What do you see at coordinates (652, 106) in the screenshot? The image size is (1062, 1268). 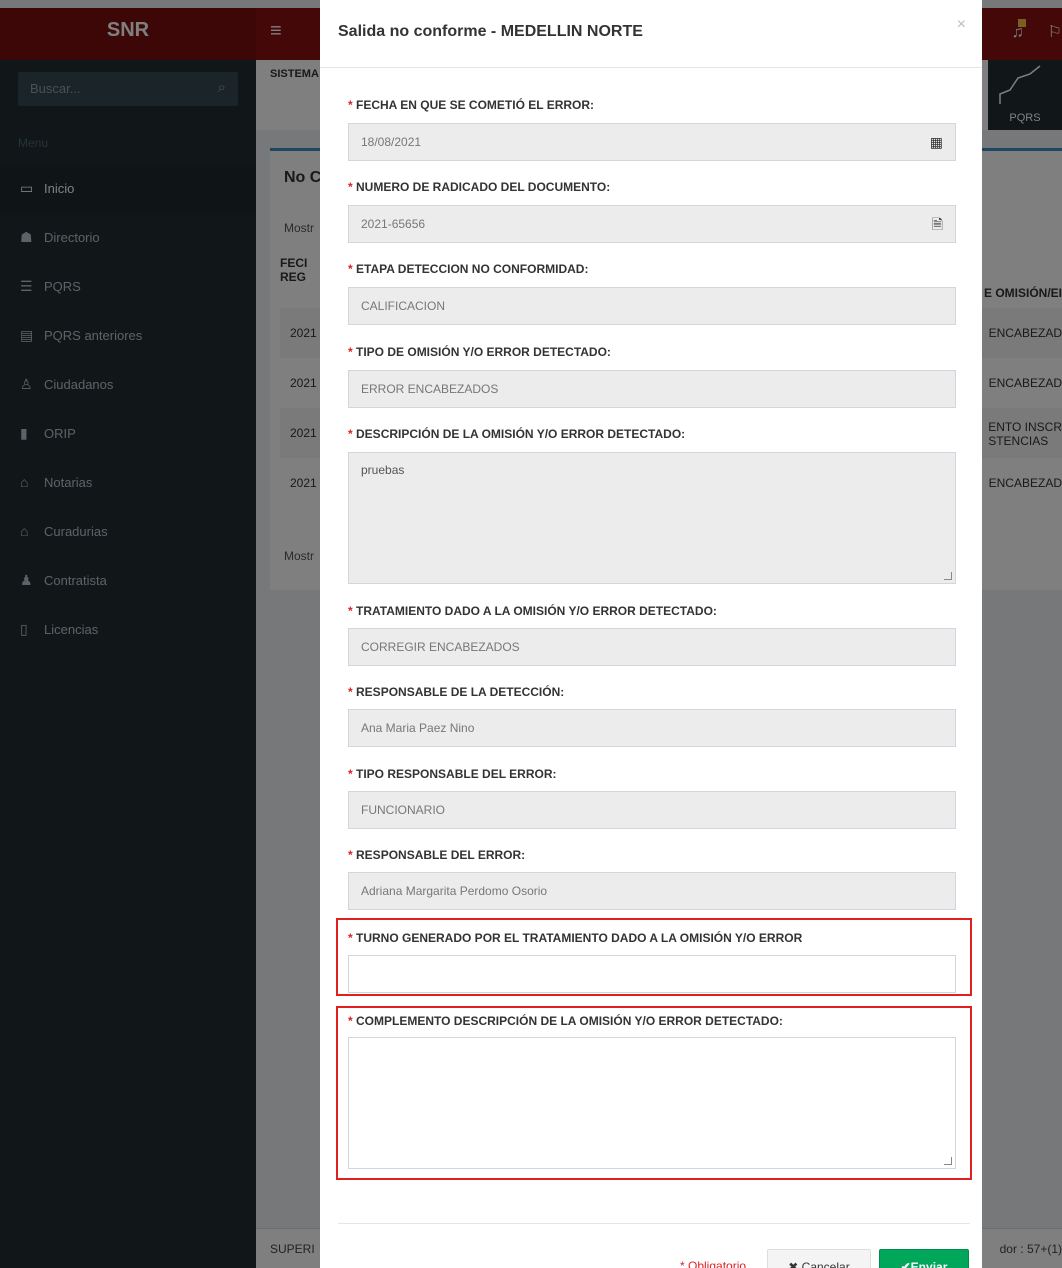 I see `field-label: * FECHA EN QUE SE COMETIÓ EL ERROR:` at bounding box center [652, 106].